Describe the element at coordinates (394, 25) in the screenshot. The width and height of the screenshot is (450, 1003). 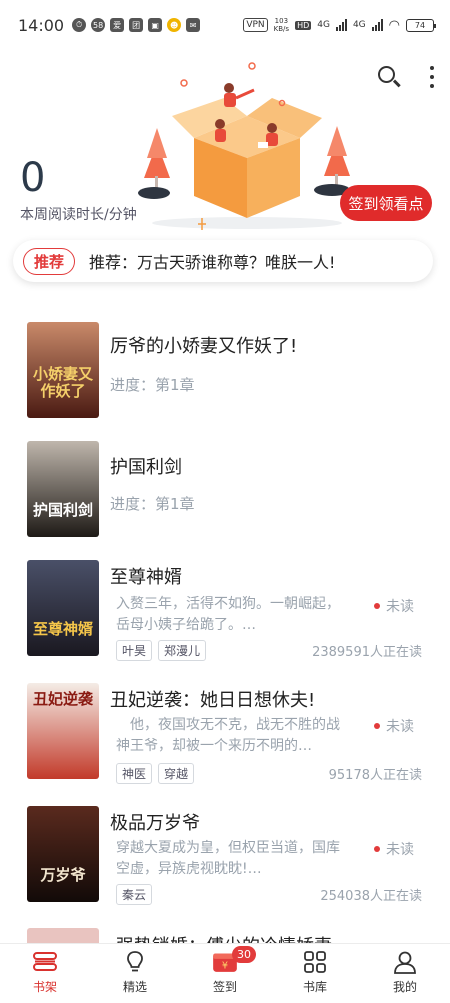
I see `wifi-icon: ◠` at that location.